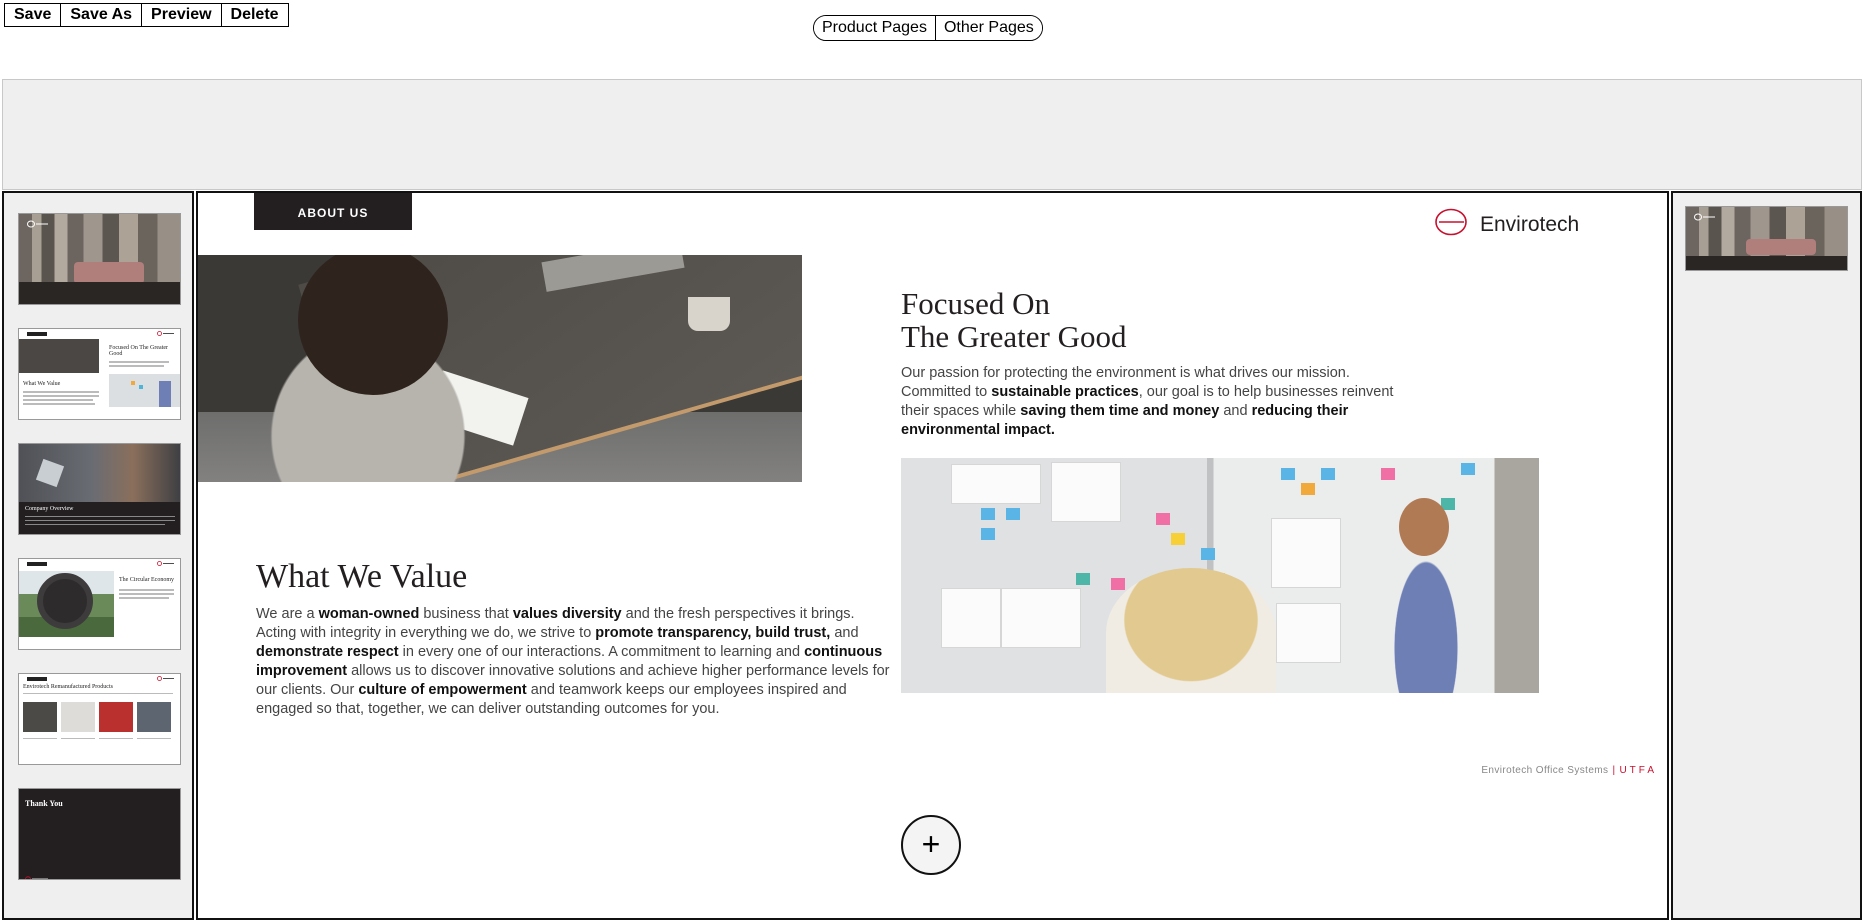 Image resolution: width=1864 pixels, height=921 pixels. What do you see at coordinates (931, 845) in the screenshot?
I see `add-slide-button: +` at bounding box center [931, 845].